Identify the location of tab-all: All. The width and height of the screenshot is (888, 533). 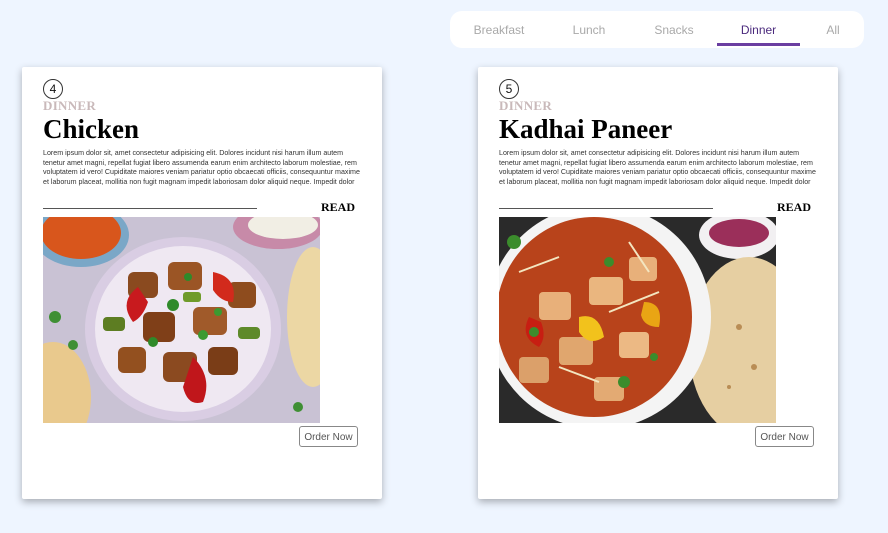
(833, 29).